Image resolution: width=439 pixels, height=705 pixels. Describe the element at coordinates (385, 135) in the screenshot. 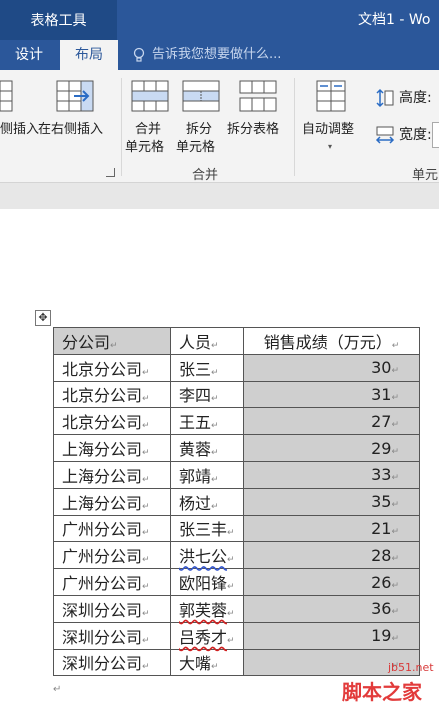

I see `column-width-icon` at that location.